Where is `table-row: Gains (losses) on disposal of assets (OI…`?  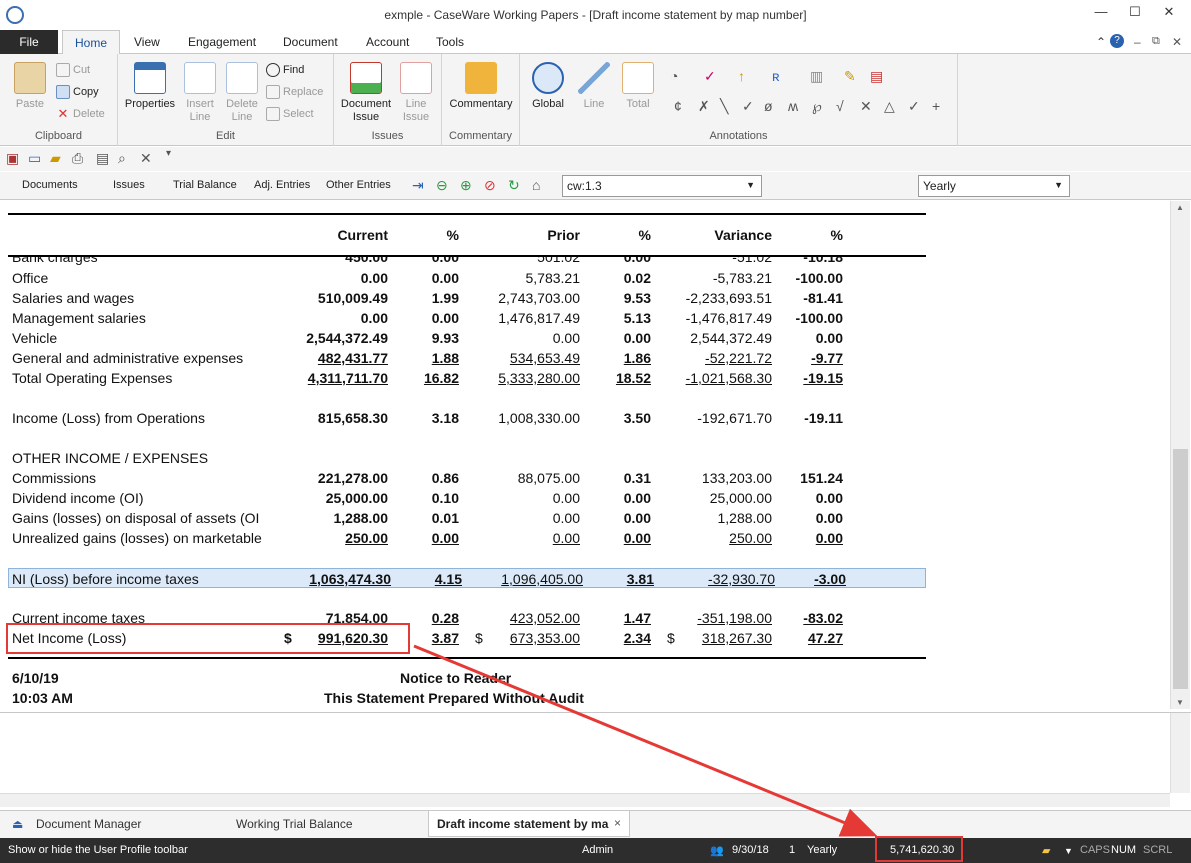
table-row: Gains (losses) on disposal of assets (OI… is located at coordinates (465, 518).